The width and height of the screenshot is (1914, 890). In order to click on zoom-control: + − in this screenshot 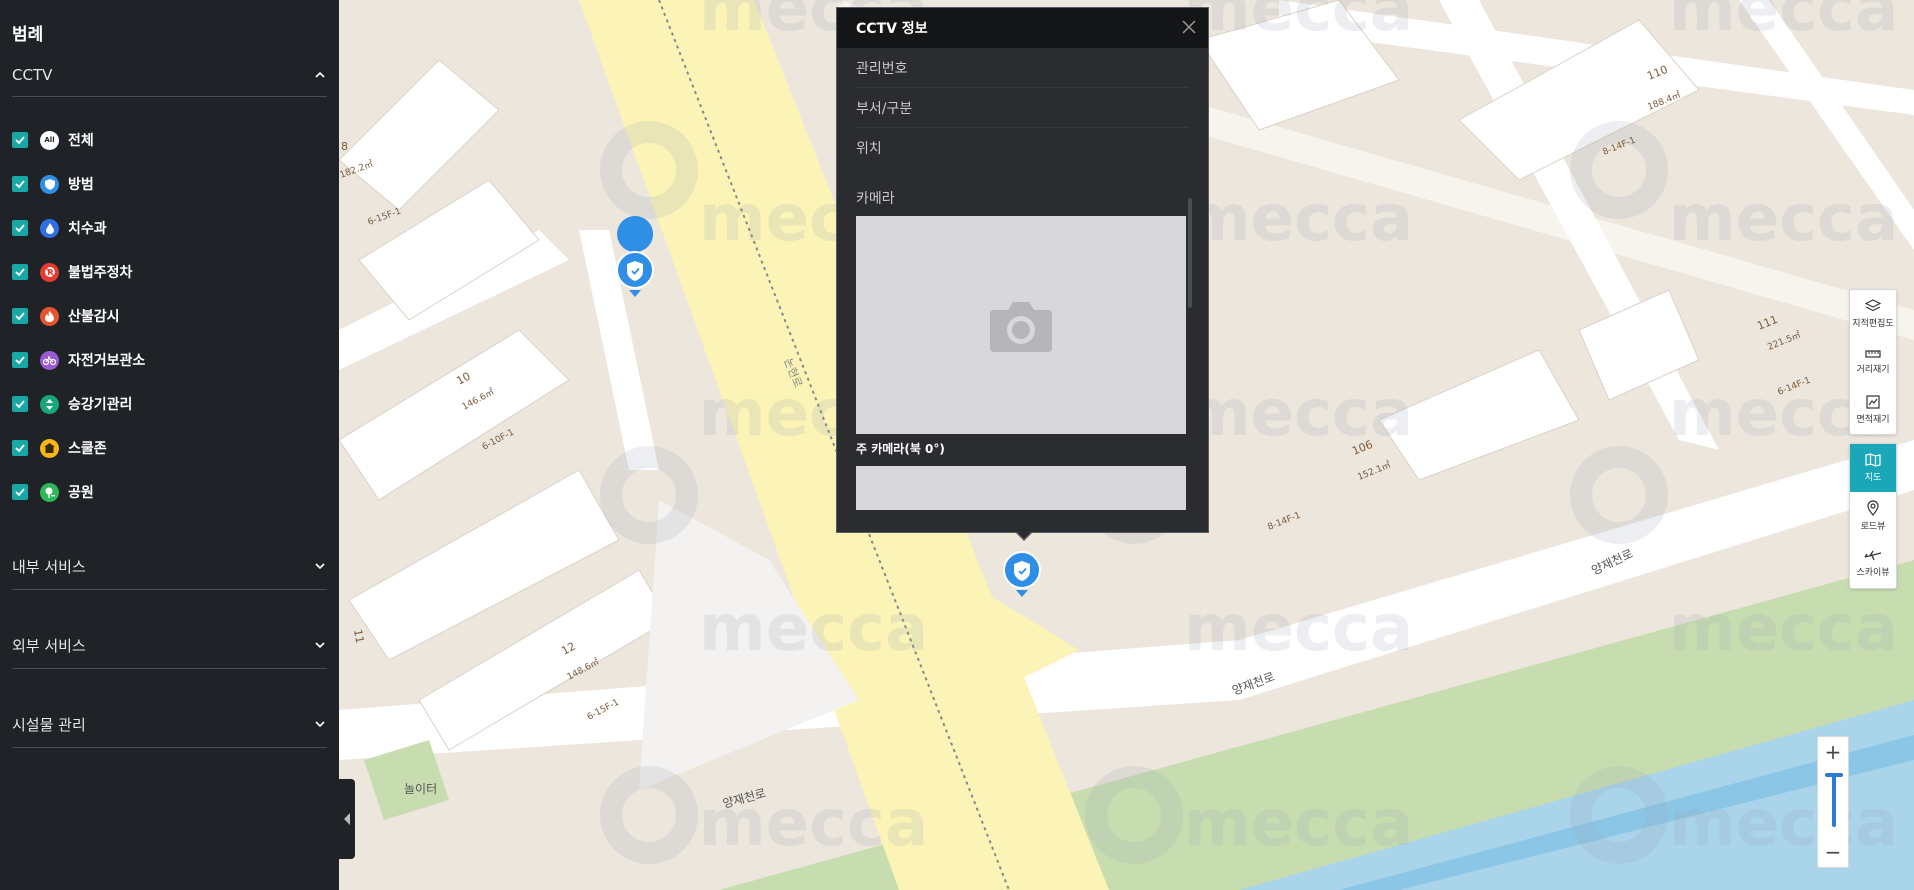, I will do `click(1833, 802)`.